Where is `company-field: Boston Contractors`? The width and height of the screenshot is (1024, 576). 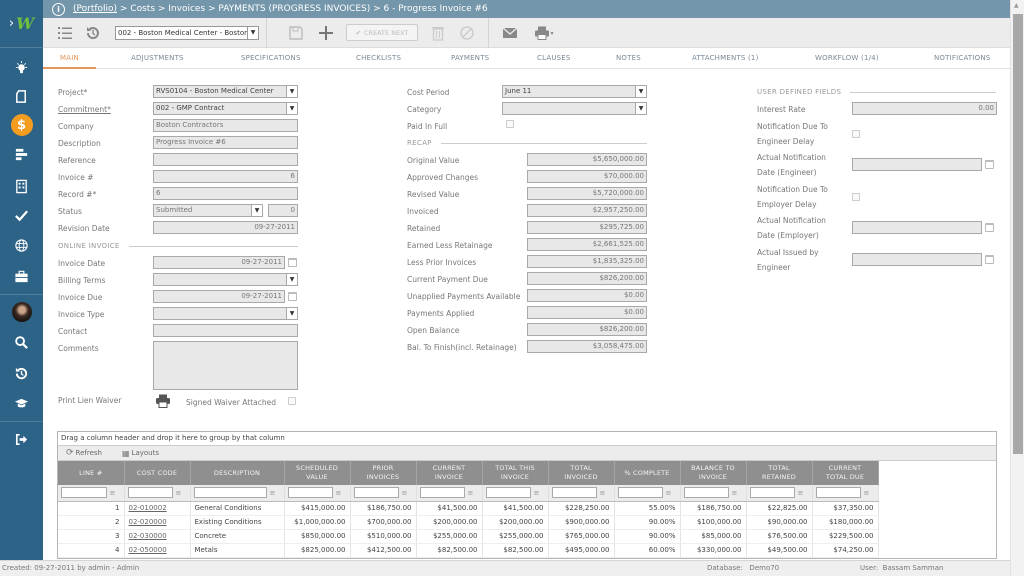 company-field: Boston Contractors is located at coordinates (225, 125).